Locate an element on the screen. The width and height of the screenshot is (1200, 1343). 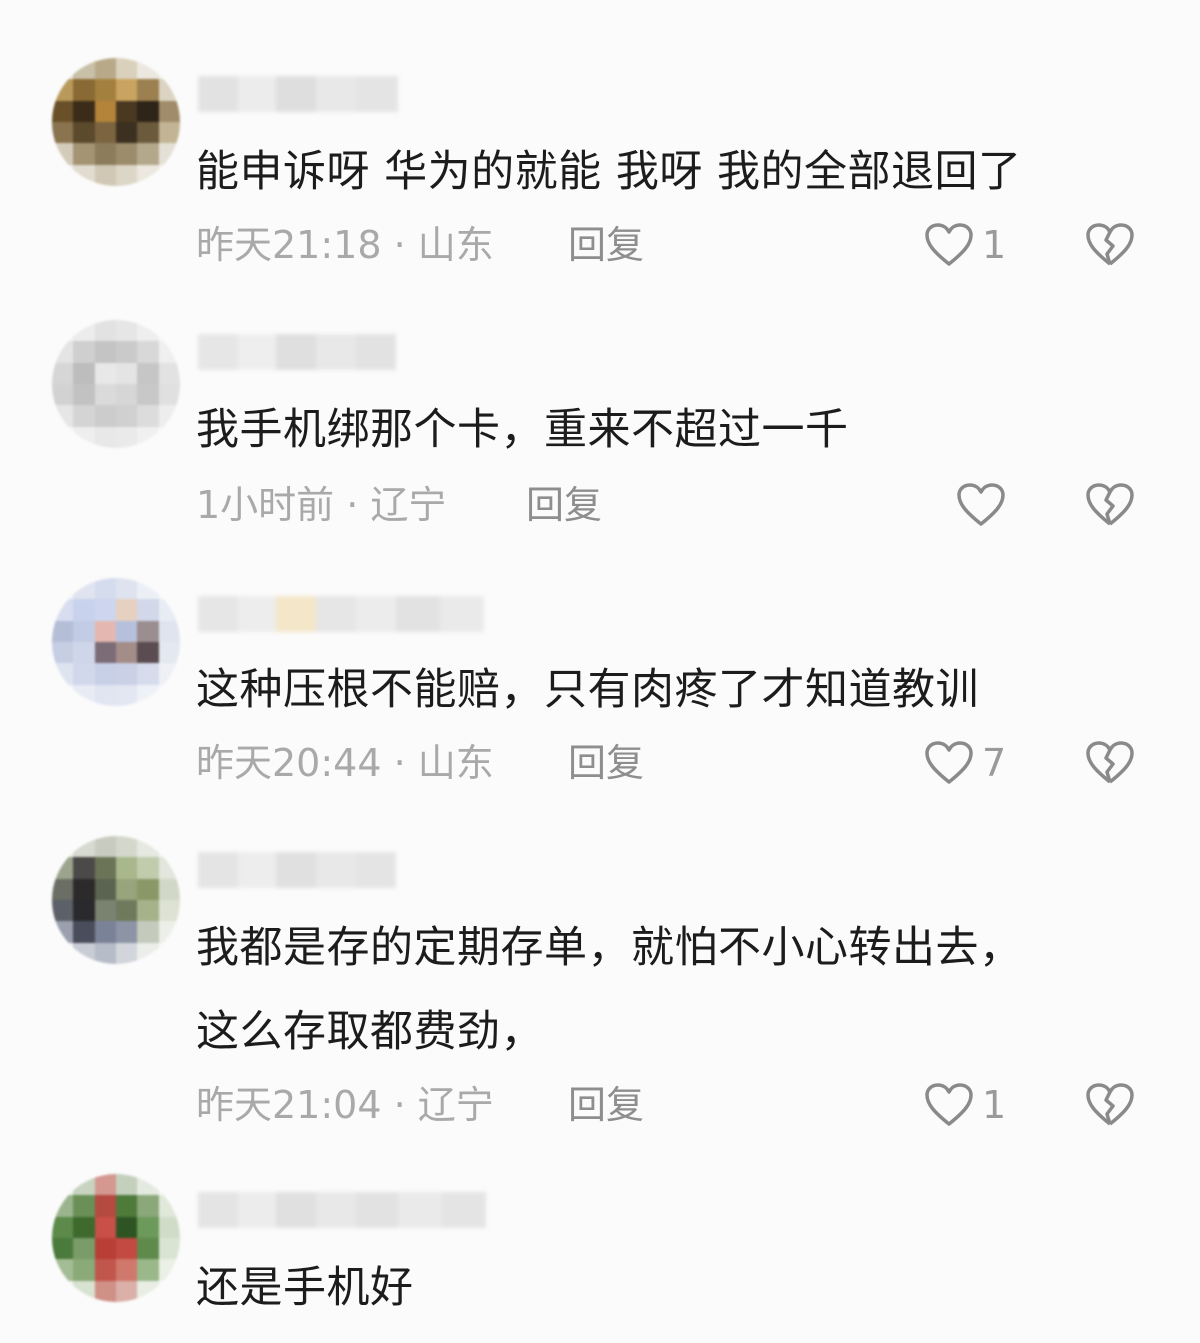
comment-text: 我手机绑那个卡，重来不超过一千 is located at coordinates (522, 430).